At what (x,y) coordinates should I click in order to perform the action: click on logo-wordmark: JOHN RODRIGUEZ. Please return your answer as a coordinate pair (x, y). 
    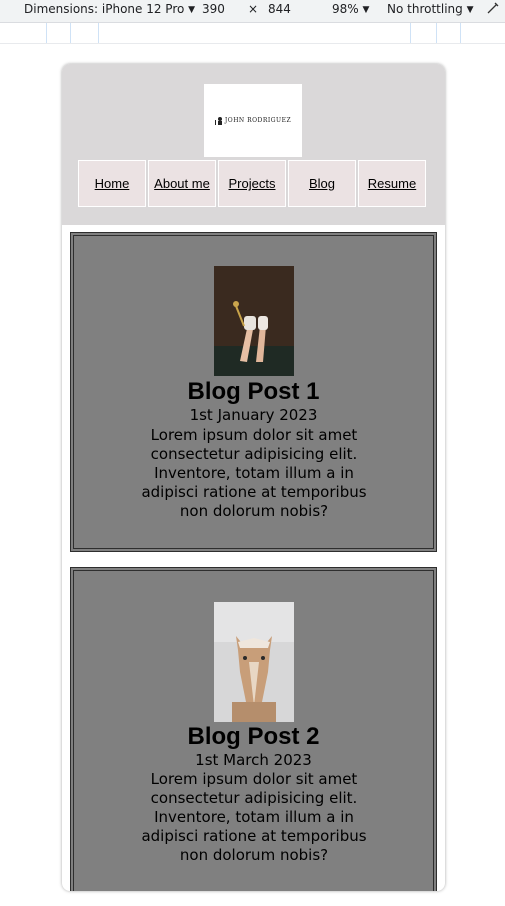
    Looking at the image, I should click on (253, 120).